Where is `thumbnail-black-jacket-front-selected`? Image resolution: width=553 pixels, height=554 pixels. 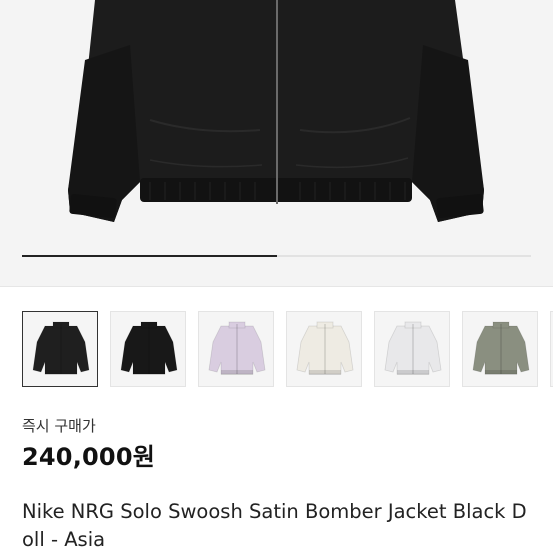 thumbnail-black-jacket-front-selected is located at coordinates (60, 349).